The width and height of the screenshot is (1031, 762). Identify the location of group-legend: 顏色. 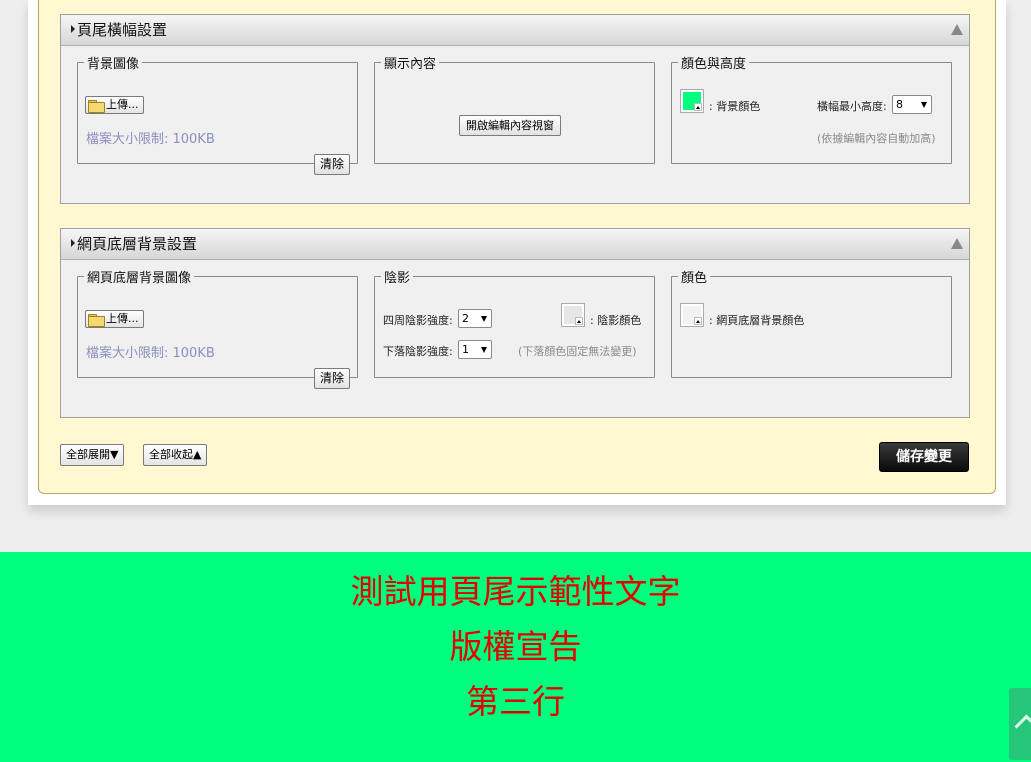
(694, 278).